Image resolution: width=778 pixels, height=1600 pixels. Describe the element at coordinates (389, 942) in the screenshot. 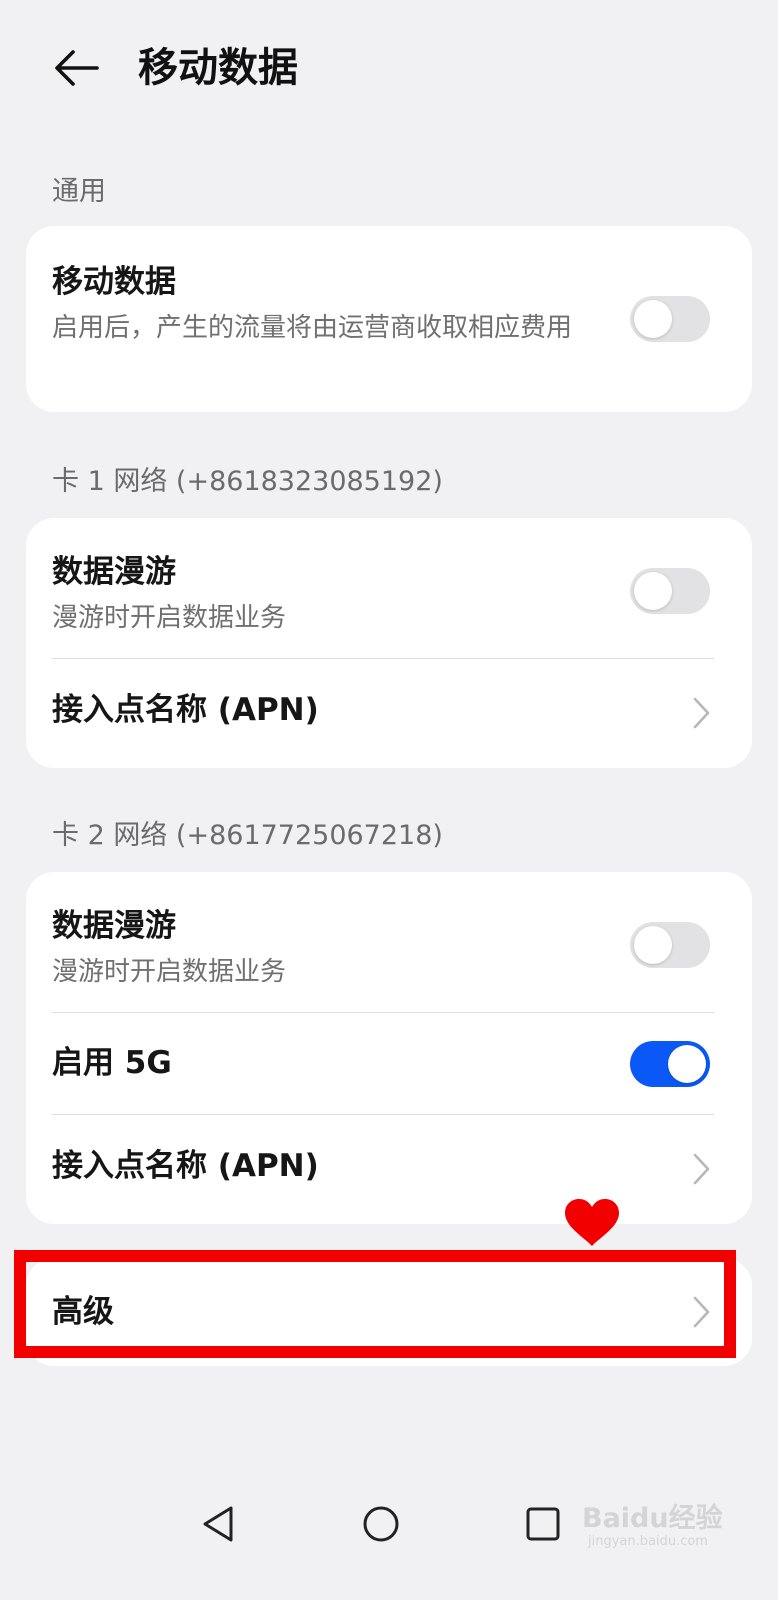

I see `sim2-data-roaming-row: 数据漫游 漫游时开启数据业务` at that location.